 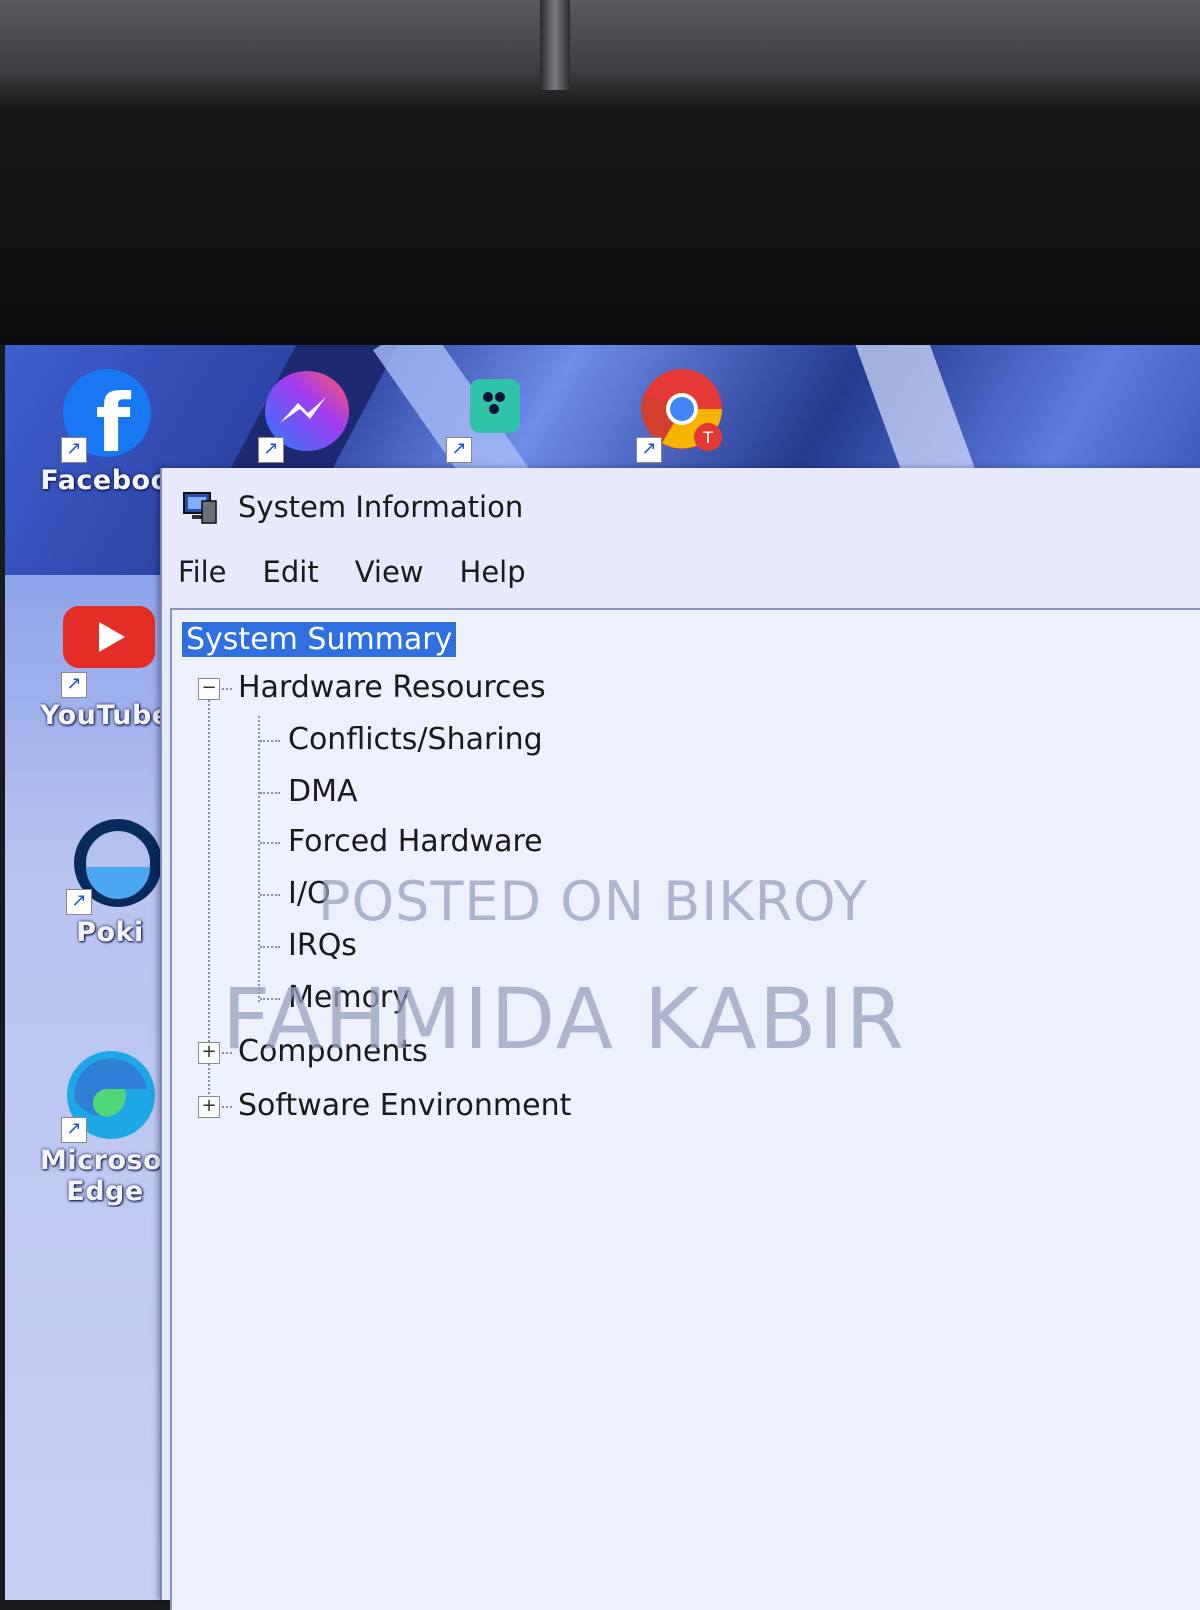 I want to click on menu-file: File, so click(x=202, y=572).